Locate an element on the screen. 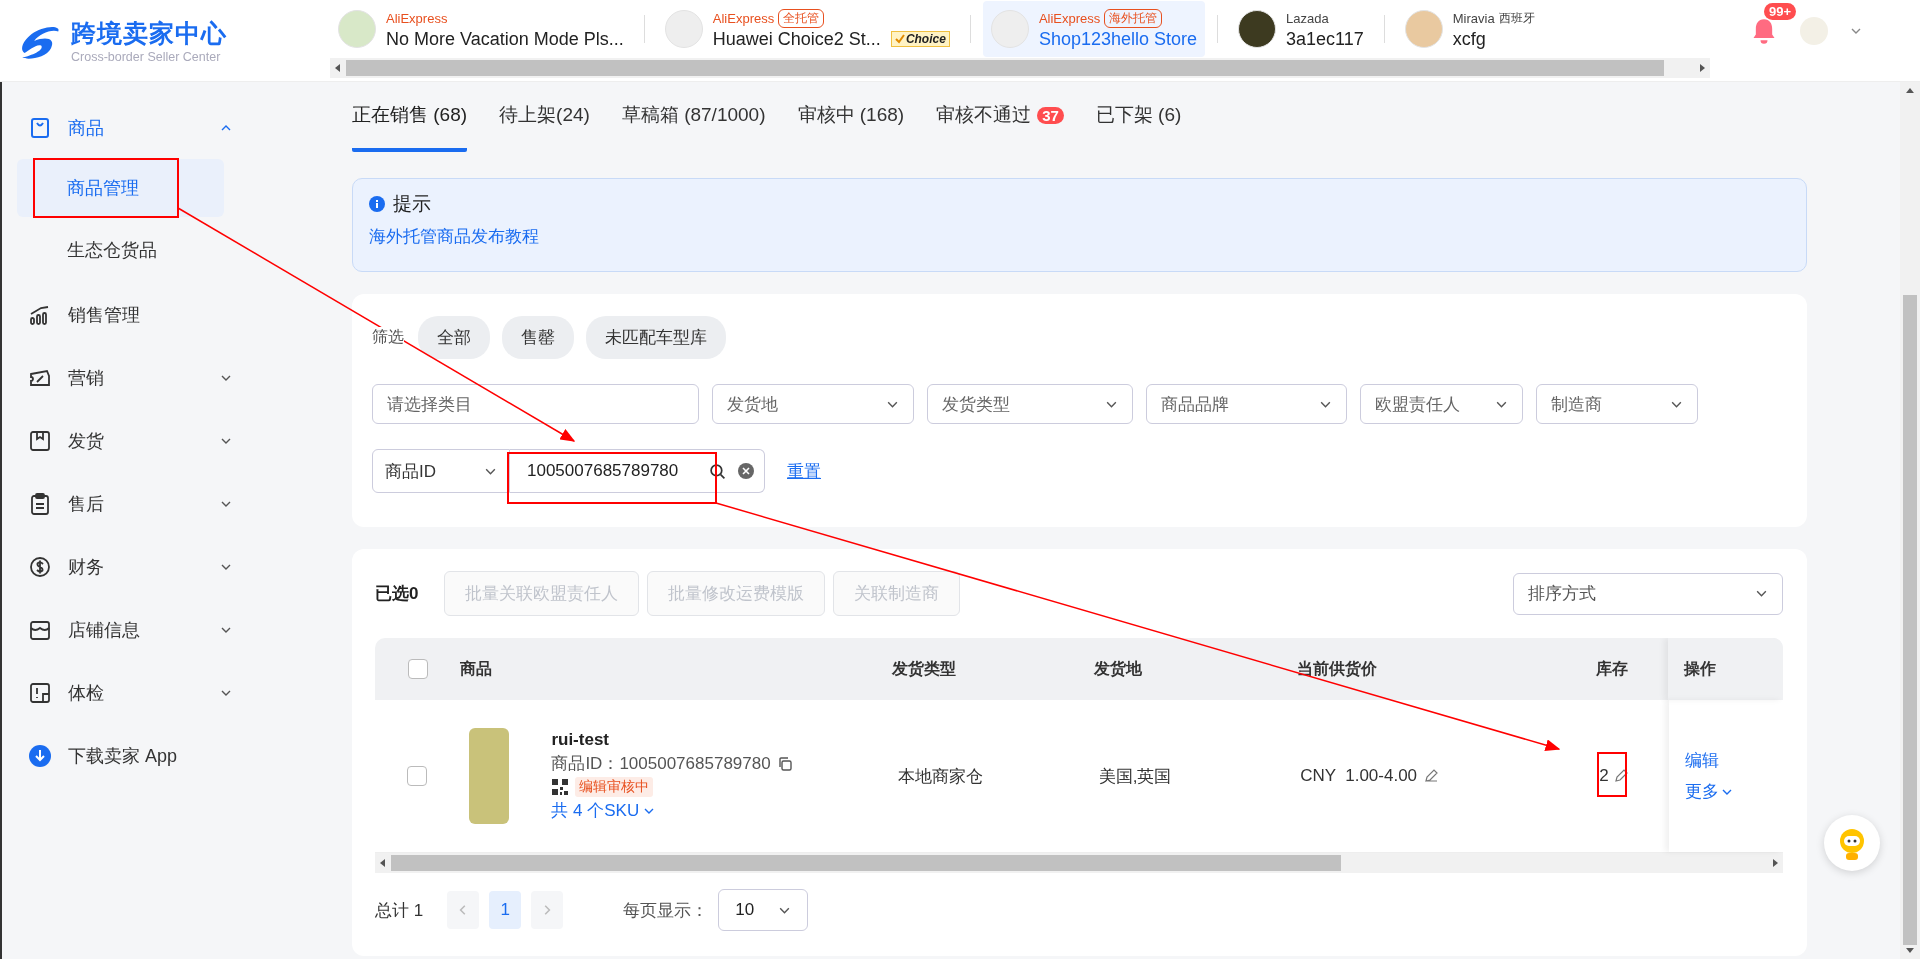 This screenshot has height=959, width=1920. sidebar-subitem: 生态仓货品 is located at coordinates (120, 250).